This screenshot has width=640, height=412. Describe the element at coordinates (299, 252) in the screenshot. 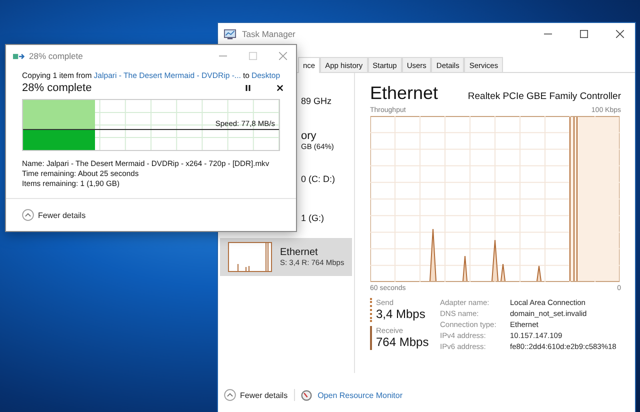

I see `sidebar-item-title: Ethernet` at that location.